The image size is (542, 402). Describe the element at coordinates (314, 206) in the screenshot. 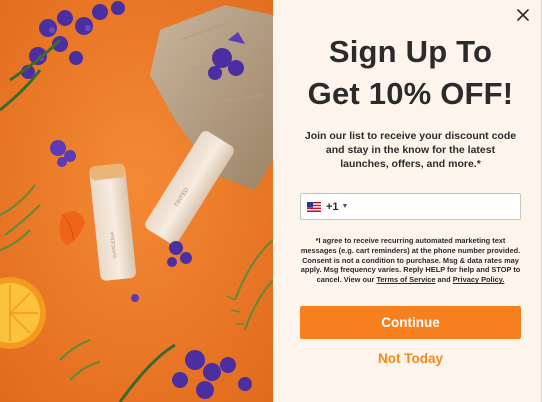

I see `us-flag-icon` at that location.